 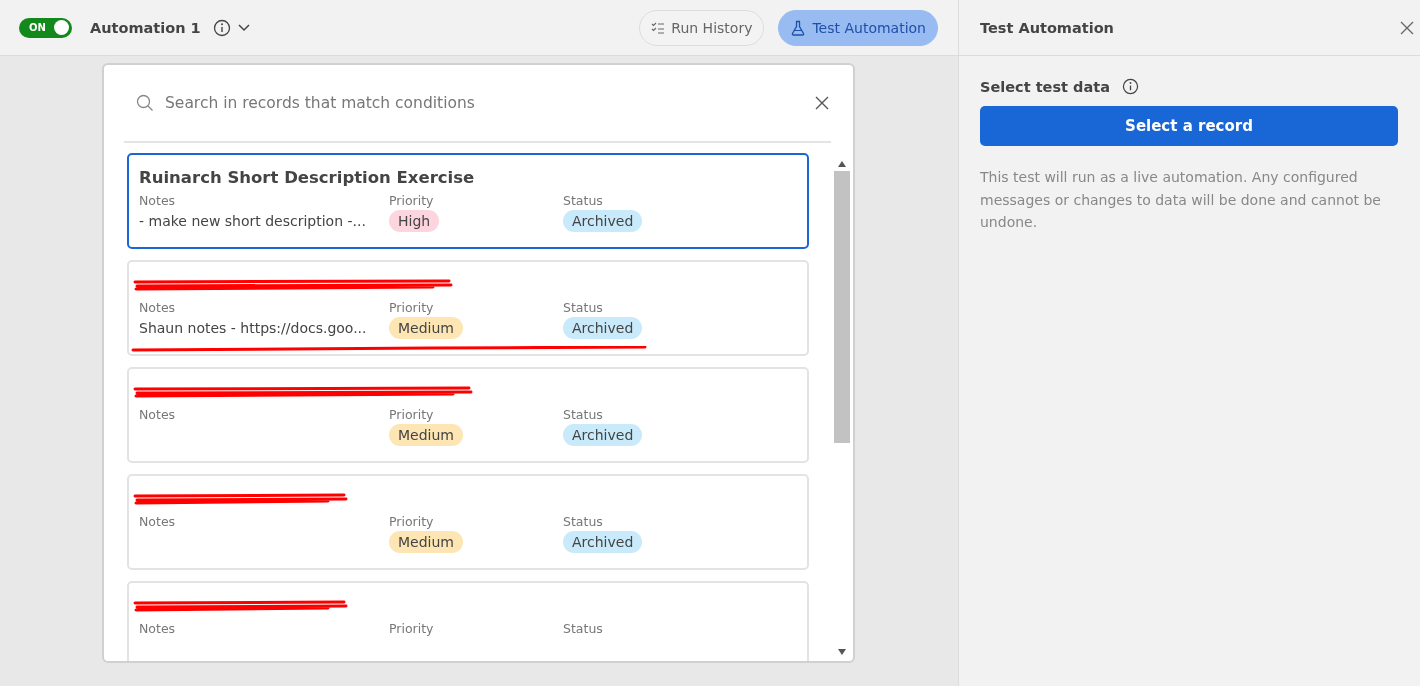 What do you see at coordinates (307, 177) in the screenshot?
I see `record-title: Ruinarch Short Description Exercise` at bounding box center [307, 177].